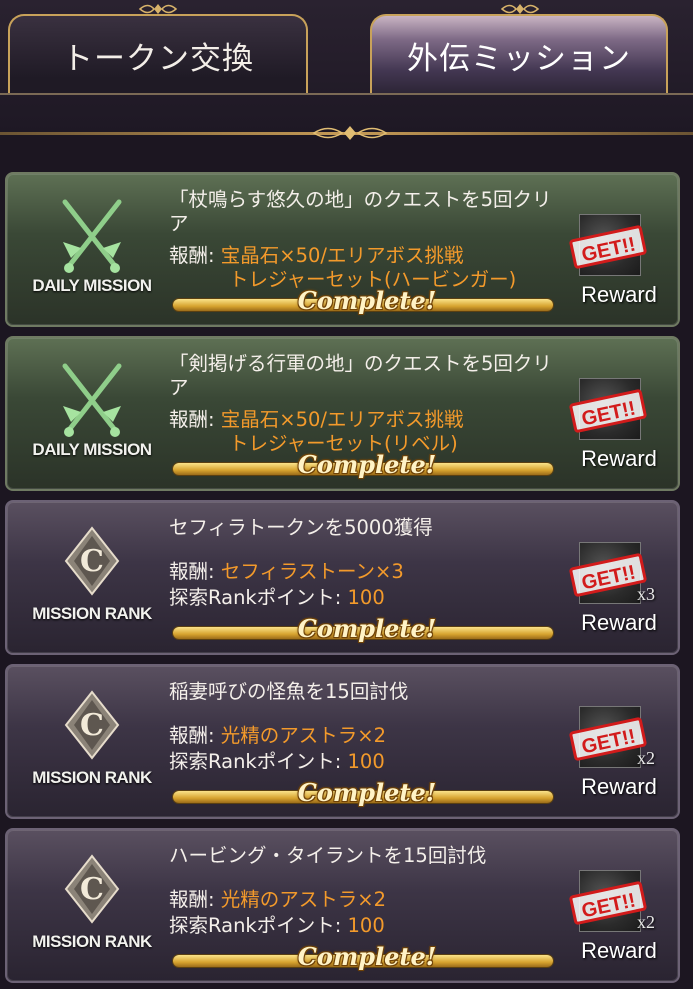 Image resolution: width=693 pixels, height=989 pixels. What do you see at coordinates (289, 691) in the screenshot?
I see `mission-title: 稲妻呼びの怪魚を15回討伐` at bounding box center [289, 691].